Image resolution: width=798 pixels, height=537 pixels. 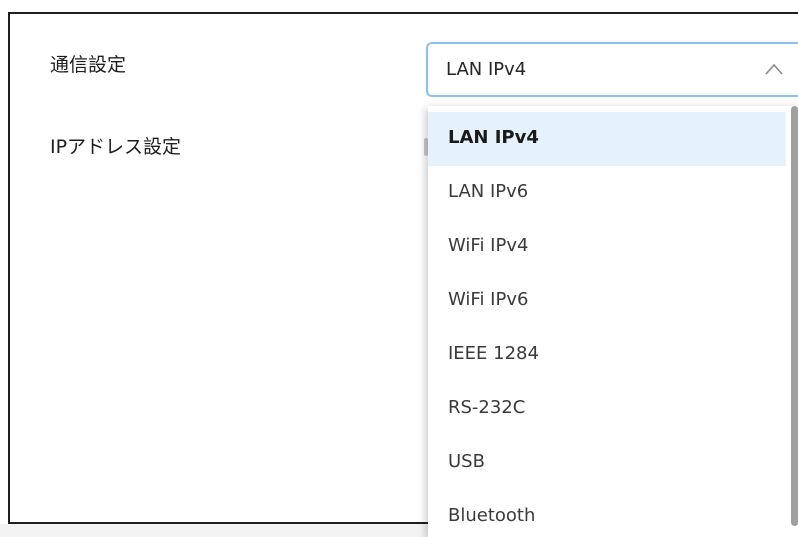 I want to click on chevron-up-icon, so click(x=774, y=69).